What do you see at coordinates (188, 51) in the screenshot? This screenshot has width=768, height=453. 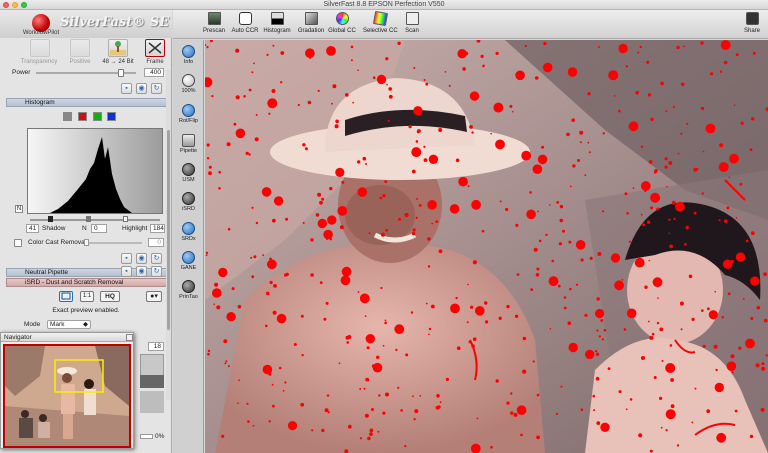 I see `info-icon` at bounding box center [188, 51].